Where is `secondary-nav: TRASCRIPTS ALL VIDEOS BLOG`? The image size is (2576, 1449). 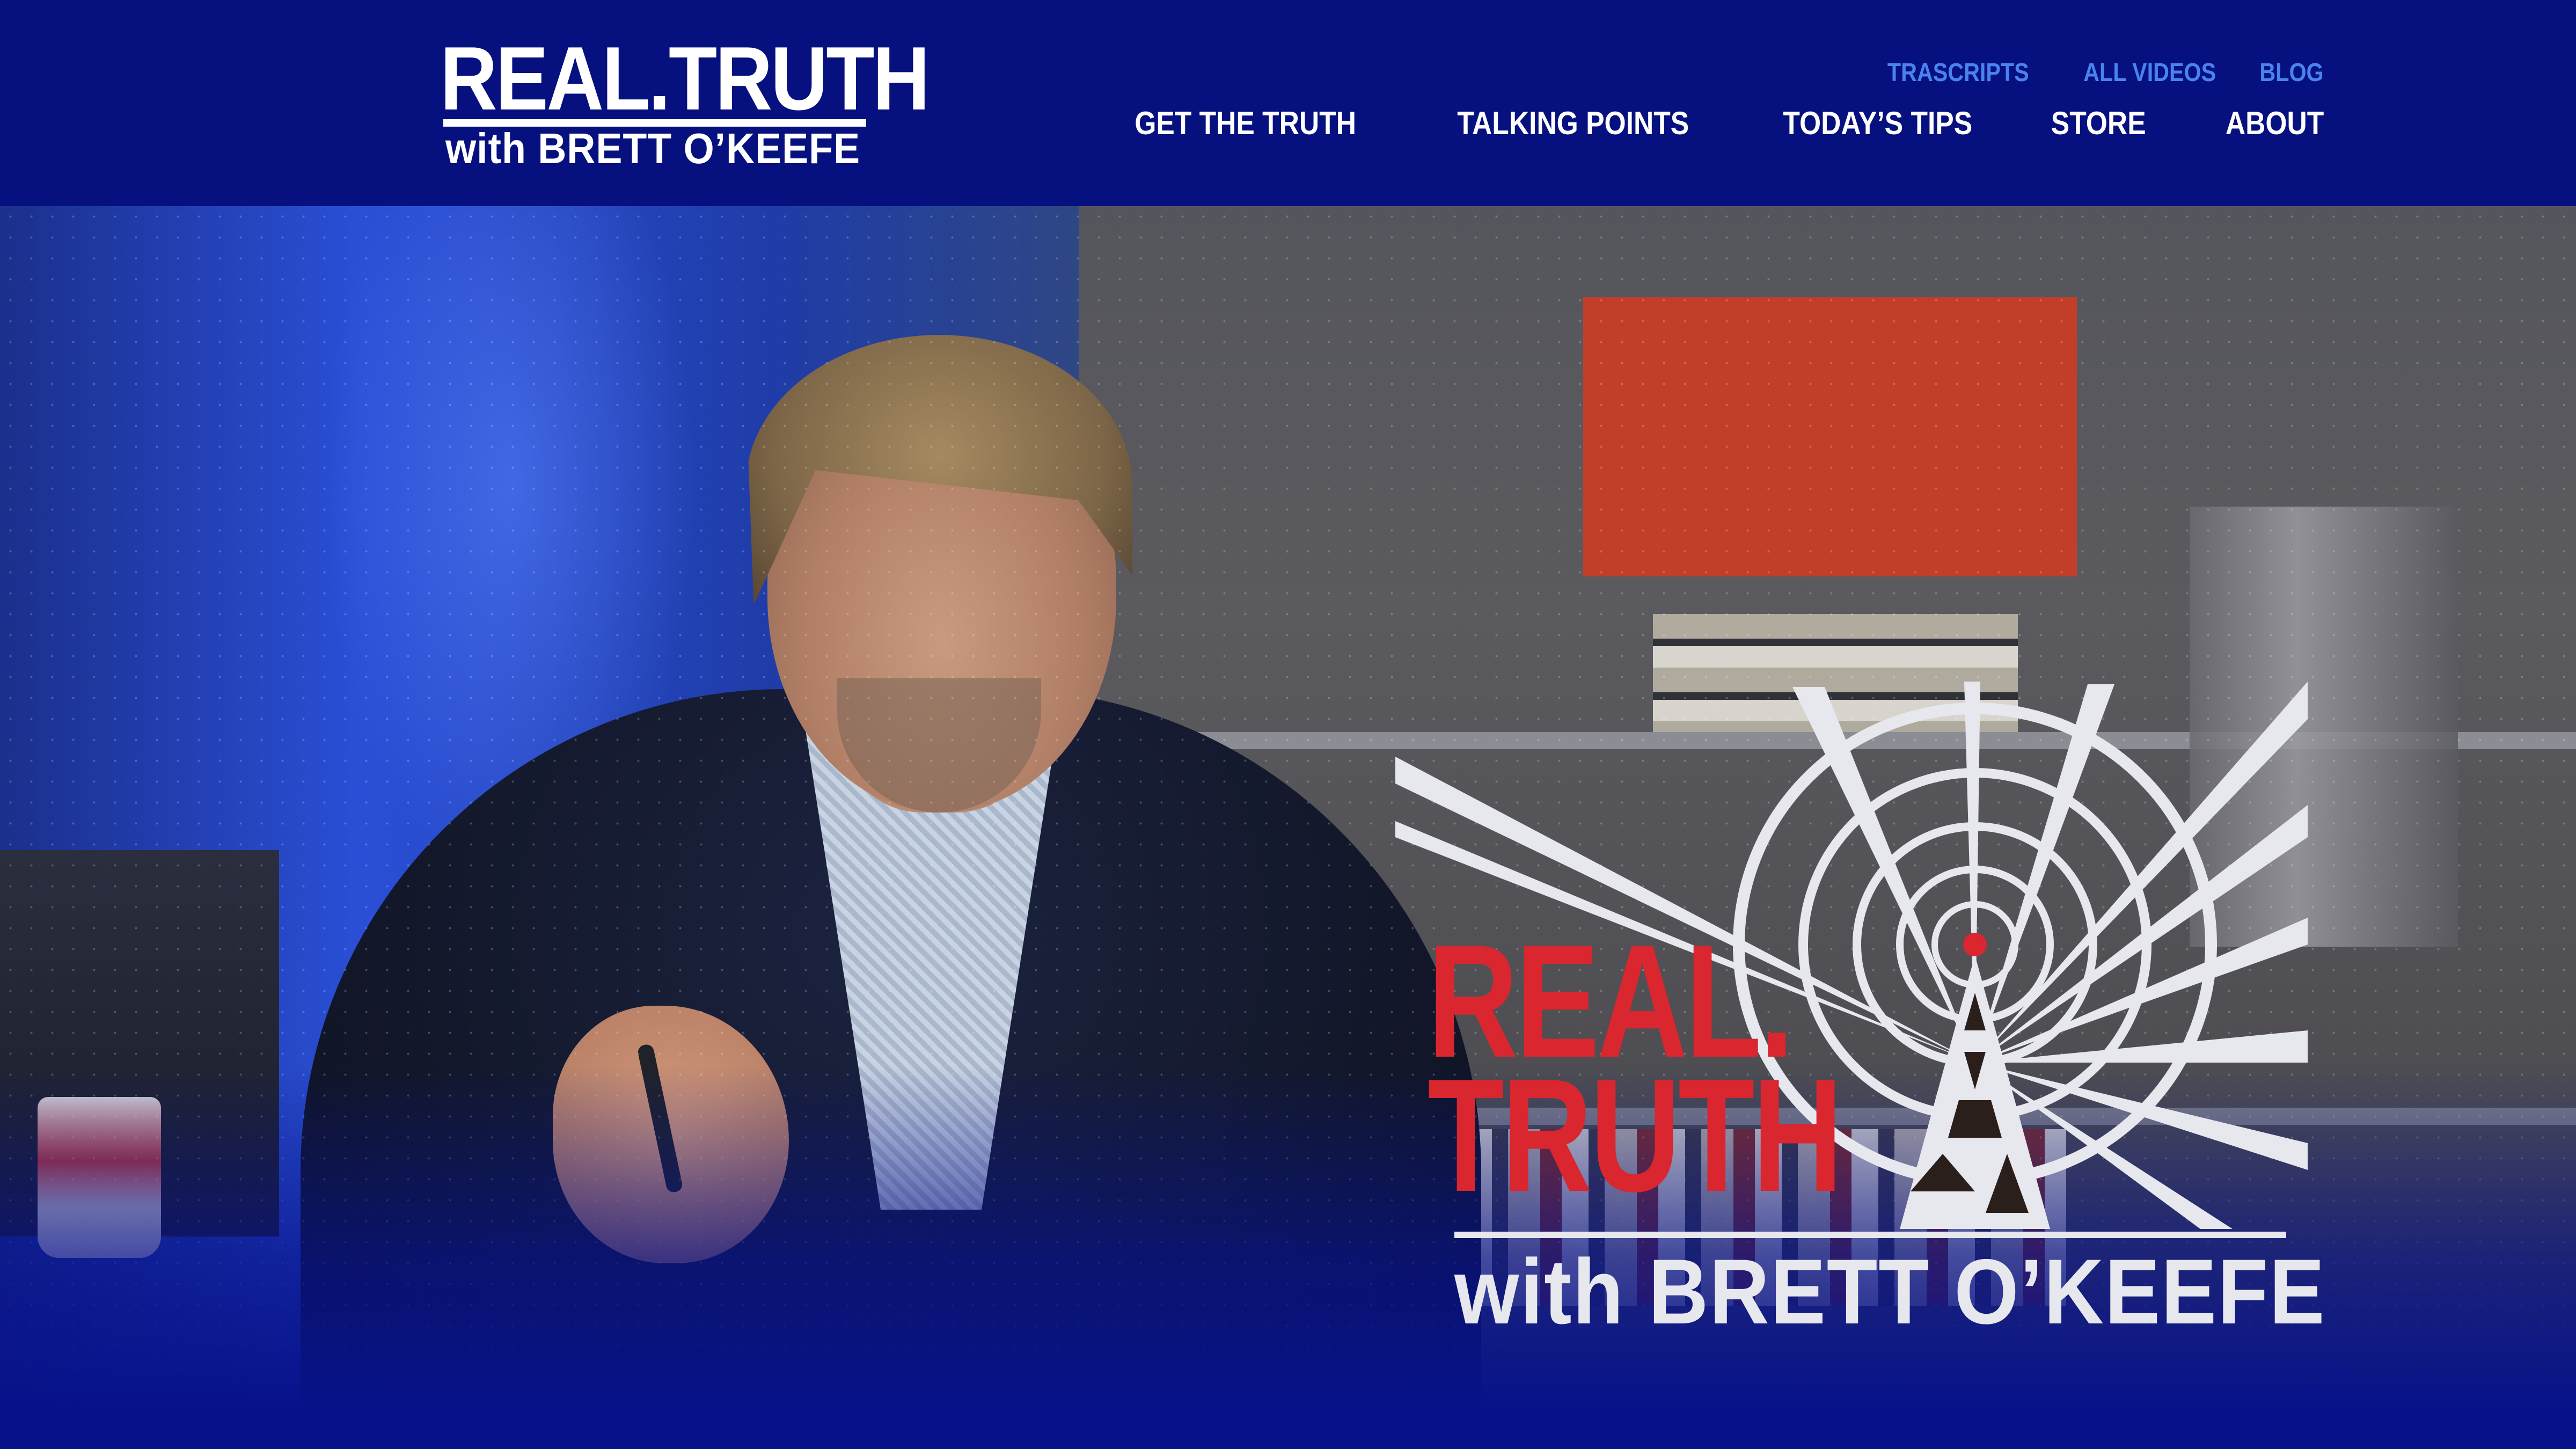
secondary-nav: TRASCRIPTS ALL VIDEOS BLOG is located at coordinates (2094, 72).